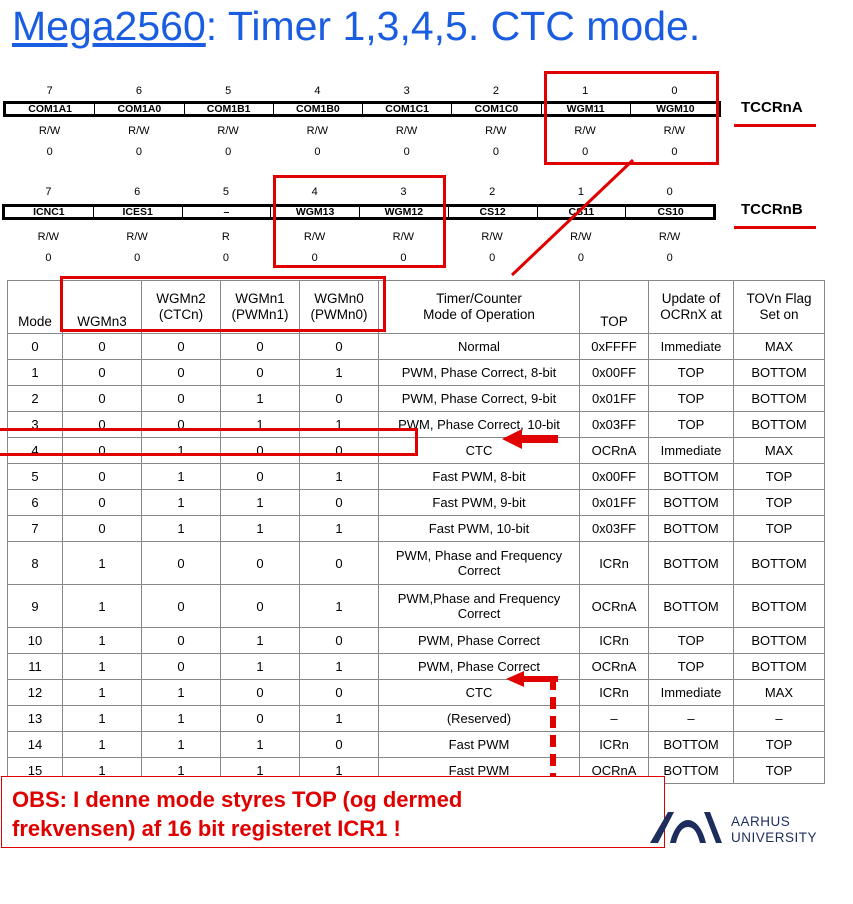  Describe the element at coordinates (416, 692) in the screenshot. I see `table-row: 12 1 1 0 0 CTC ICRn Immediate MAX` at that location.